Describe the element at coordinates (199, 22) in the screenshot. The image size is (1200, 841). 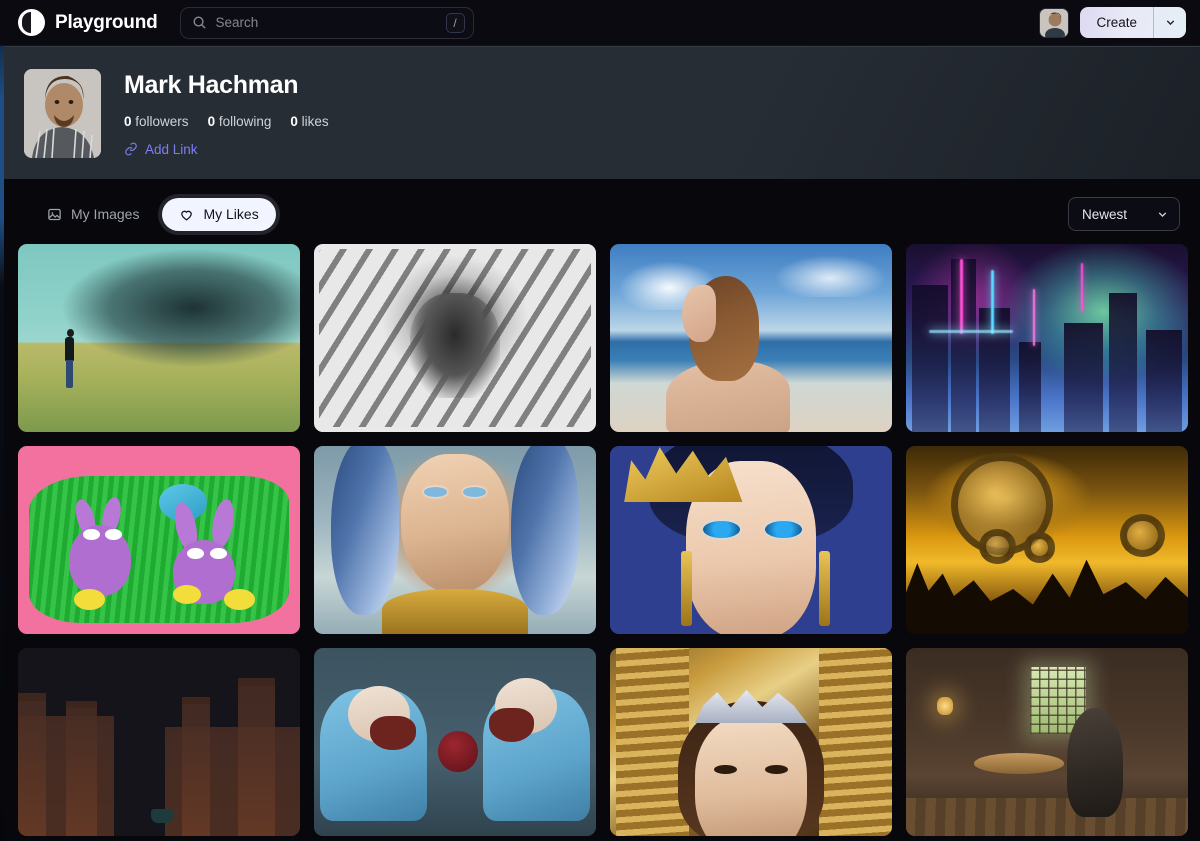
I see `search-icon` at that location.